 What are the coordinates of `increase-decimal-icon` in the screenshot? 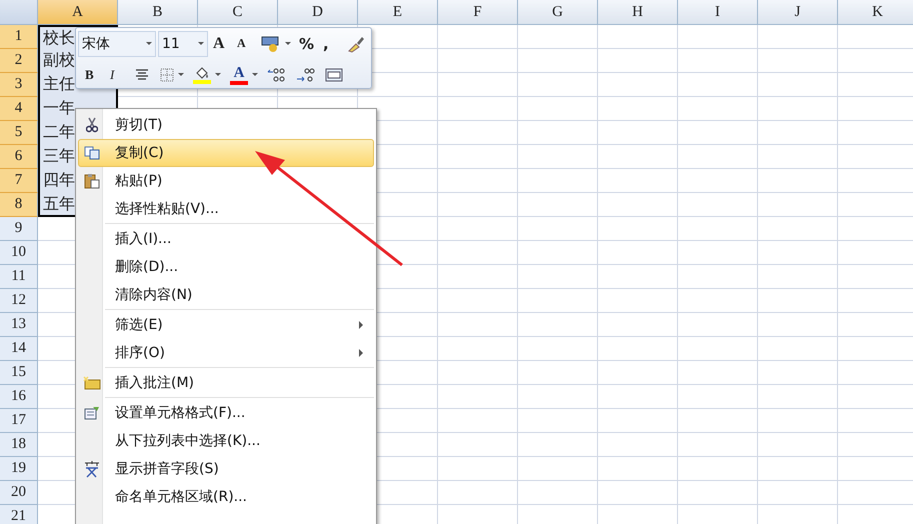 It's located at (277, 74).